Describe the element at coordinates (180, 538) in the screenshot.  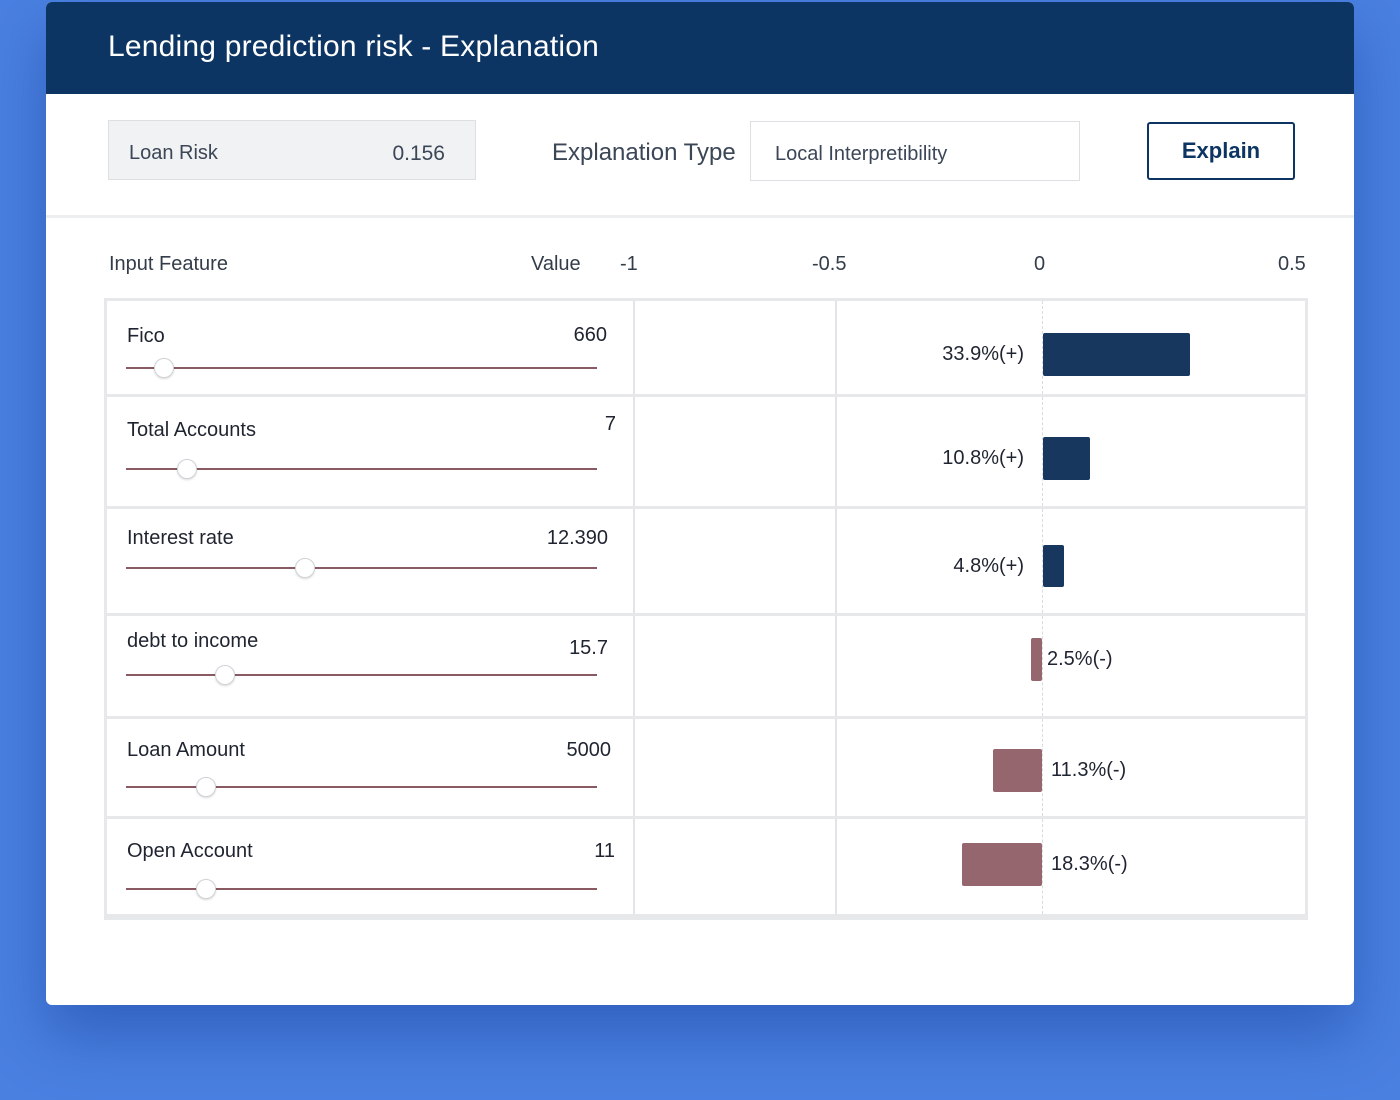
I see `feature-name: Interest rate` at that location.